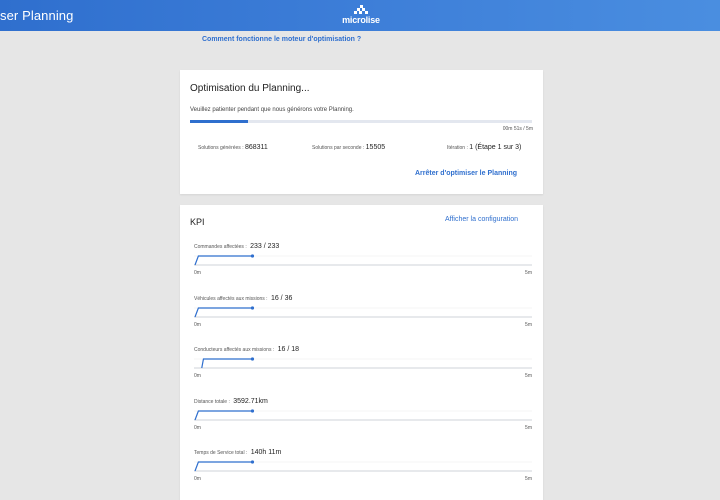  I want to click on stat-value: 15505, so click(375, 147).